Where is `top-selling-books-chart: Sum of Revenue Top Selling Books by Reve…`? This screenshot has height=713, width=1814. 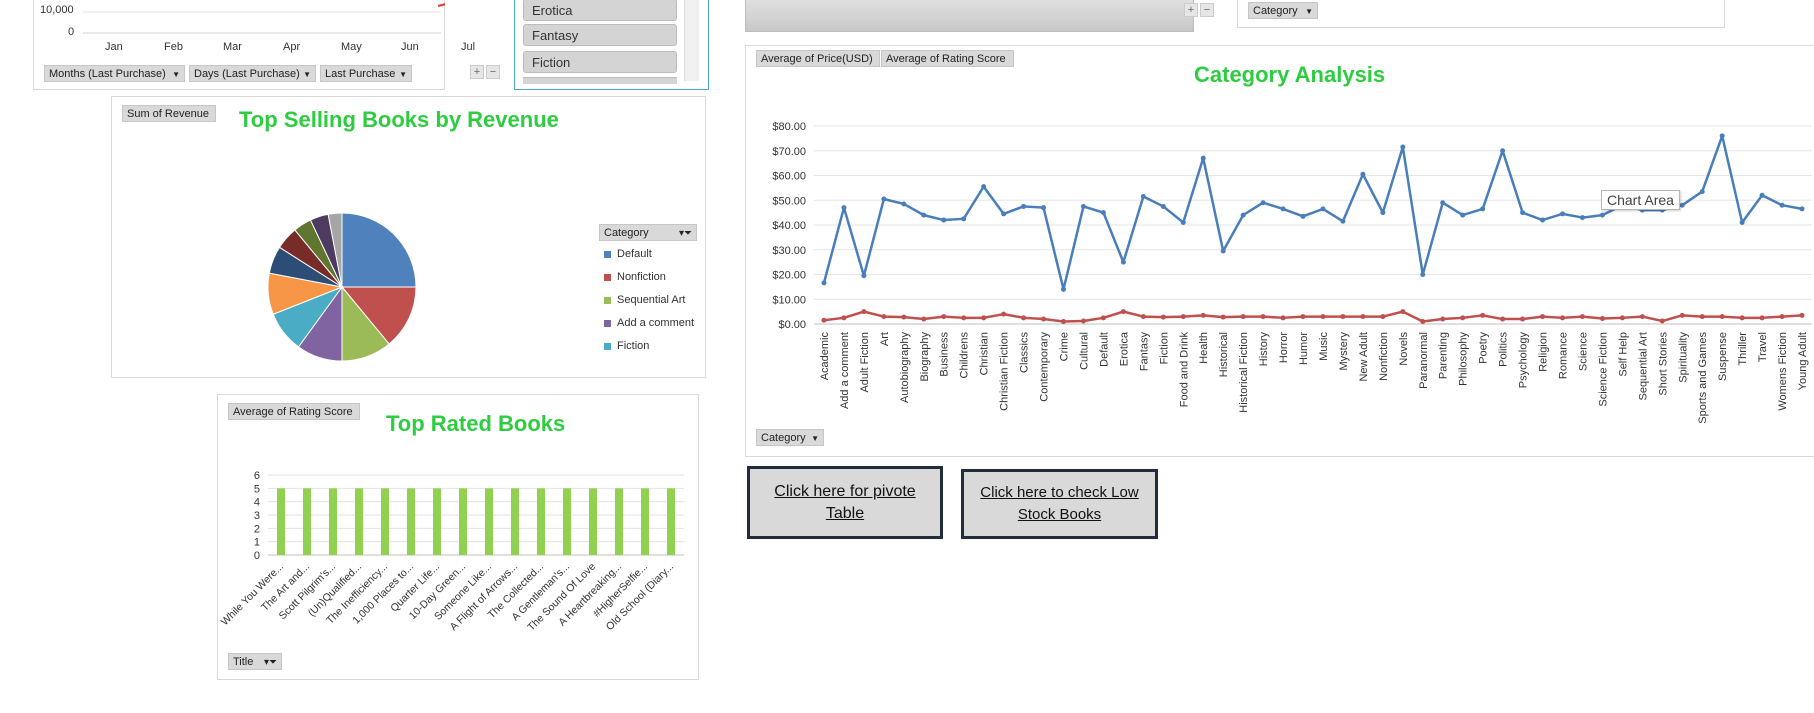
top-selling-books-chart: Sum of Revenue Top Selling Books by Reve… is located at coordinates (408, 237).